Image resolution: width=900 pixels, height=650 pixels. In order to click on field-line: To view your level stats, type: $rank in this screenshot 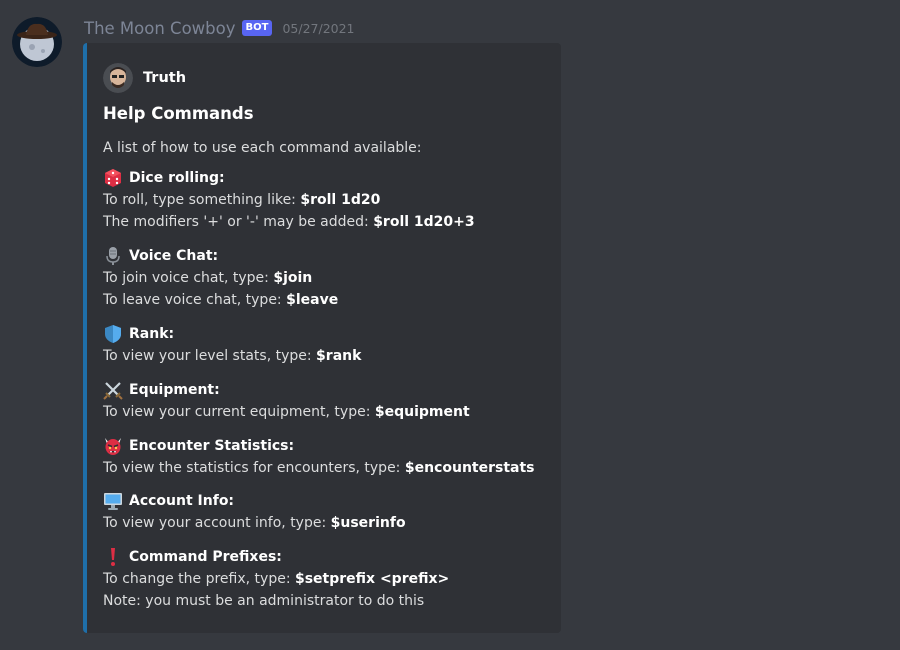, I will do `click(328, 356)`.